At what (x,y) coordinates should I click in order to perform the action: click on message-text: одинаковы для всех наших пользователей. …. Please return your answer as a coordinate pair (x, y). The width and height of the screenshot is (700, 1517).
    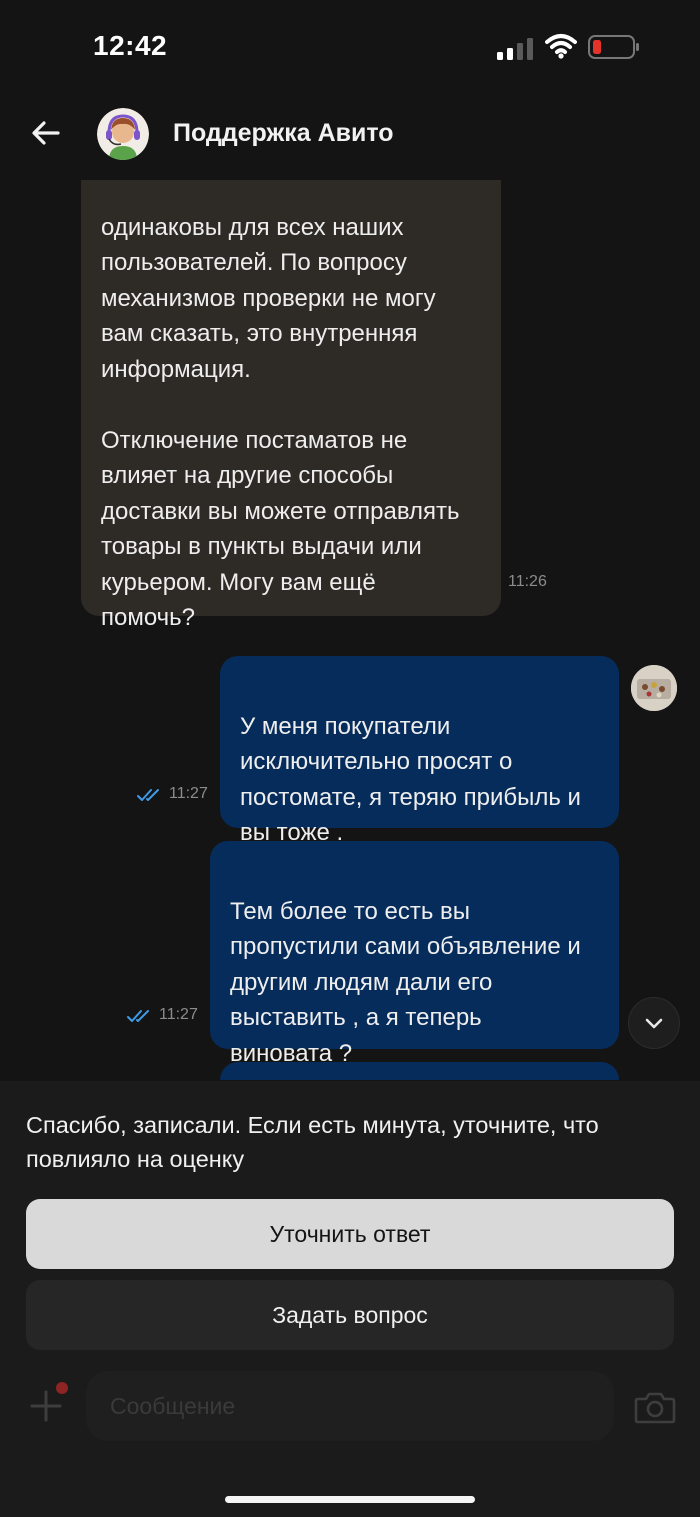
    Looking at the image, I should click on (280, 422).